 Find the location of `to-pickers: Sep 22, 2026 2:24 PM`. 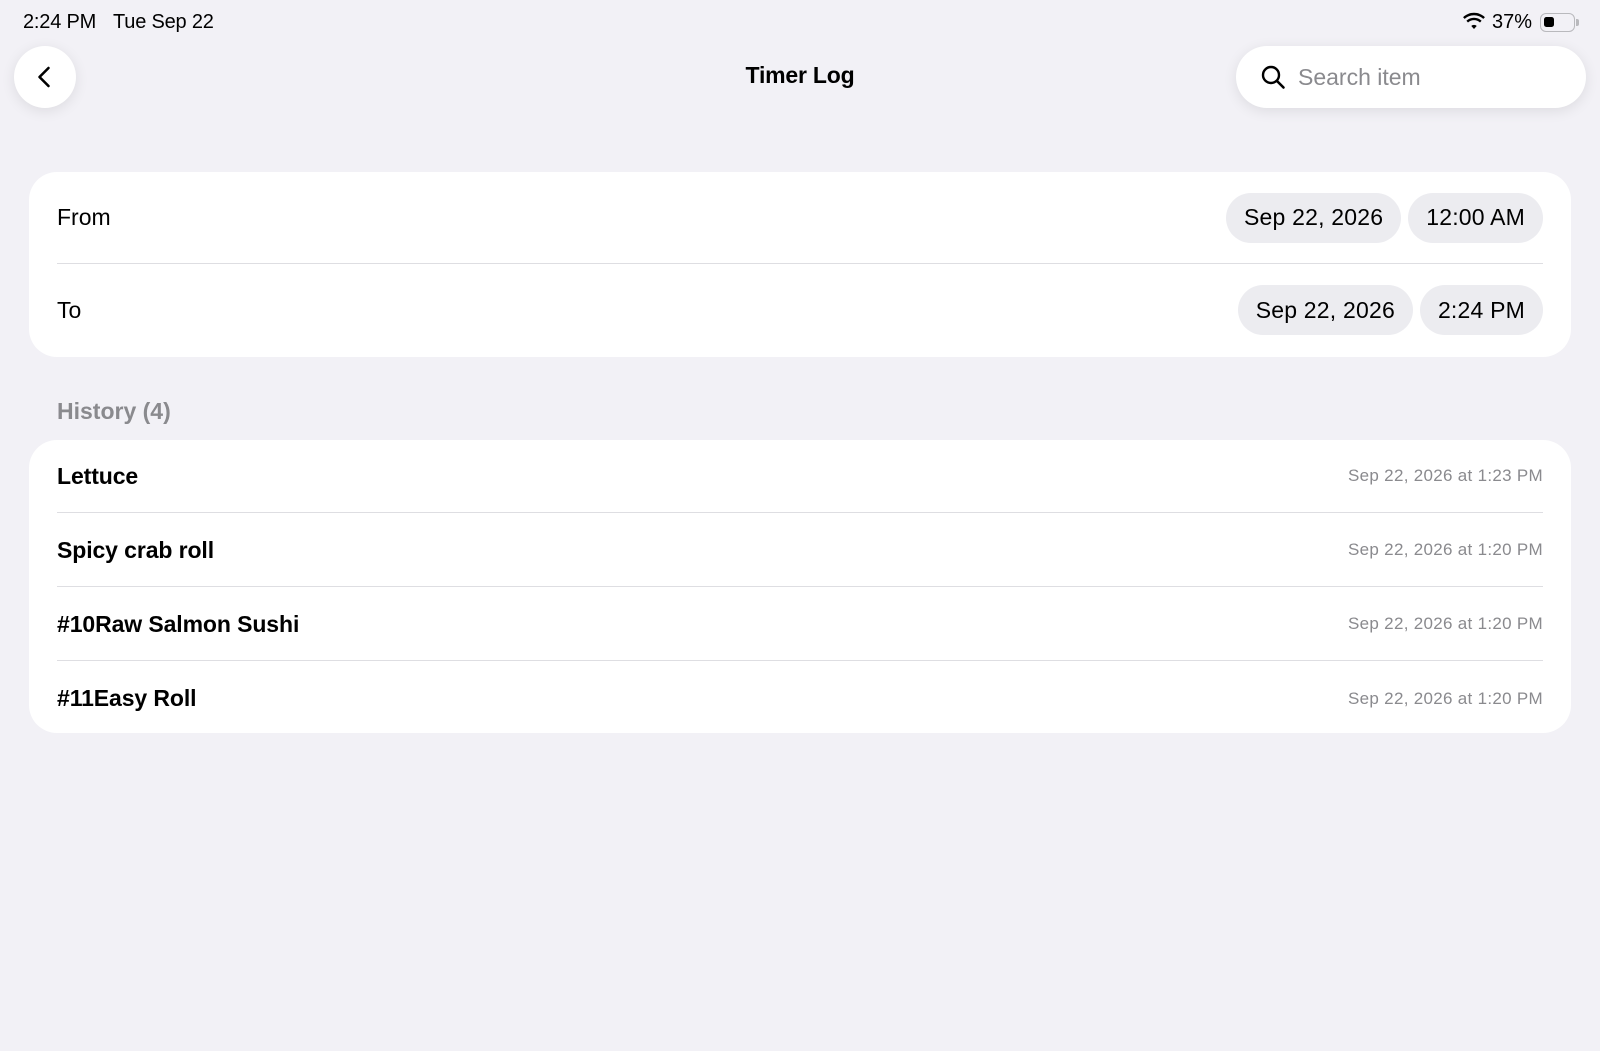

to-pickers: Sep 22, 2026 2:24 PM is located at coordinates (1390, 310).